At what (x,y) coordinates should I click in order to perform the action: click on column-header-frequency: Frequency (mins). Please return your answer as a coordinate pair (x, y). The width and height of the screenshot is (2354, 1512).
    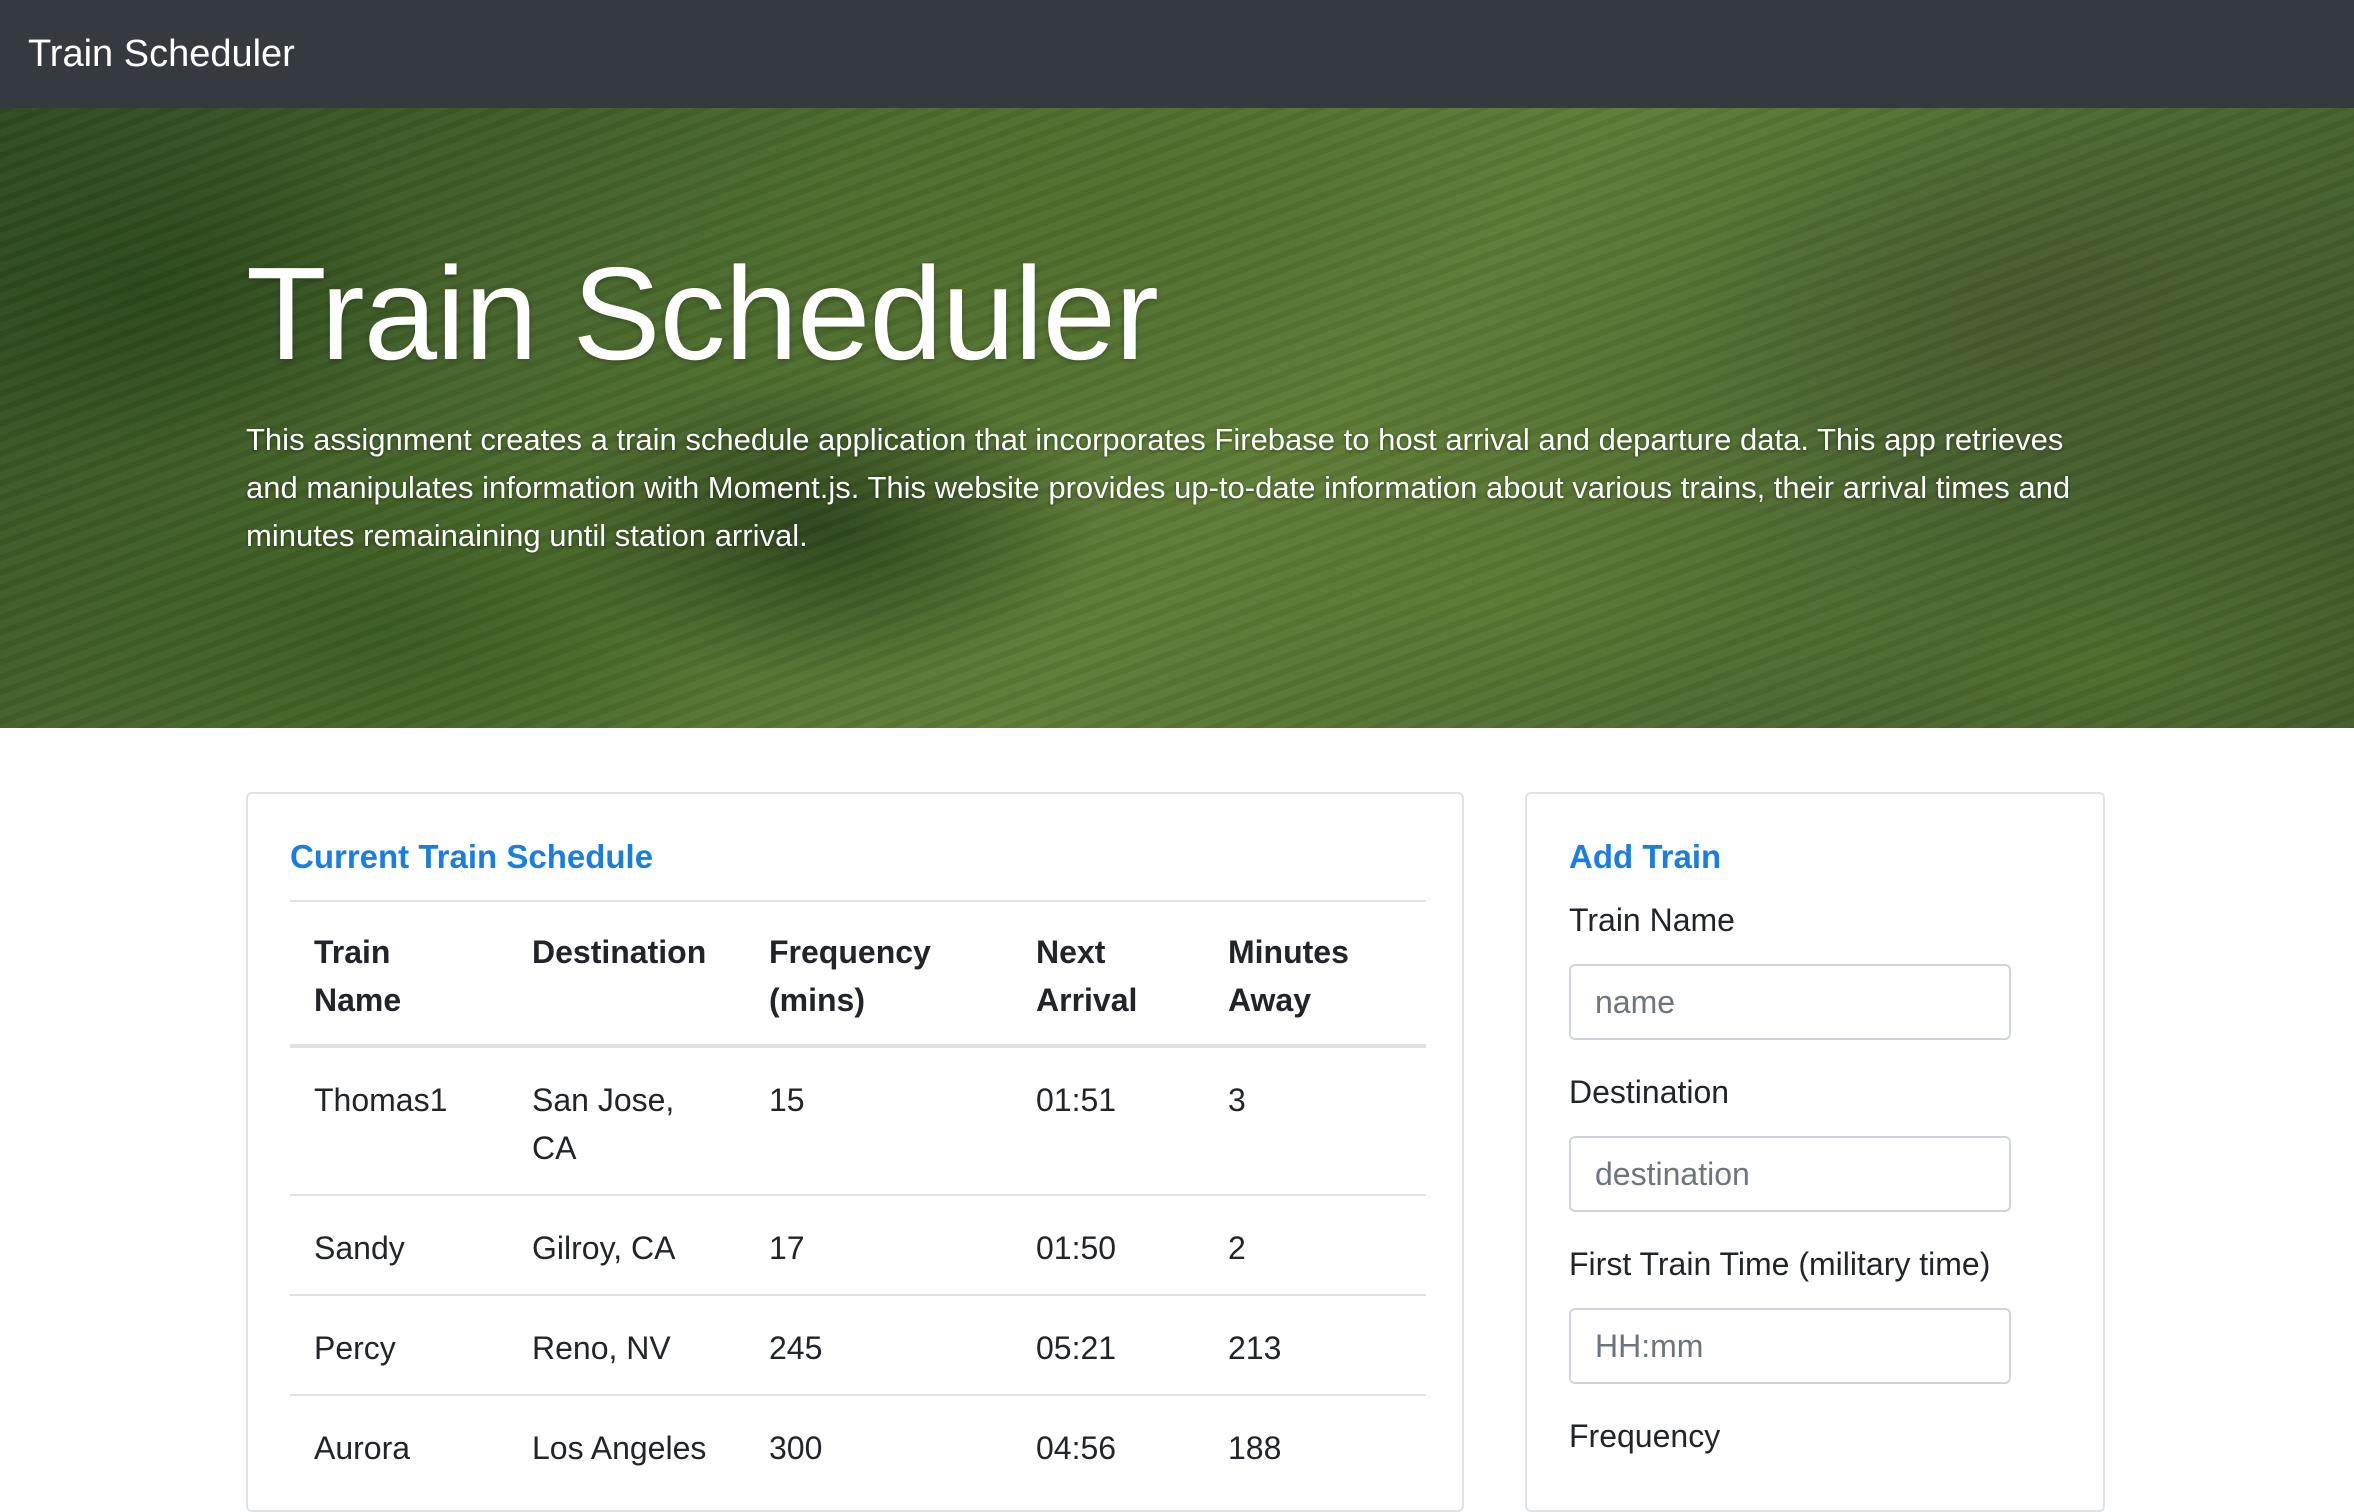
    Looking at the image, I should click on (878, 974).